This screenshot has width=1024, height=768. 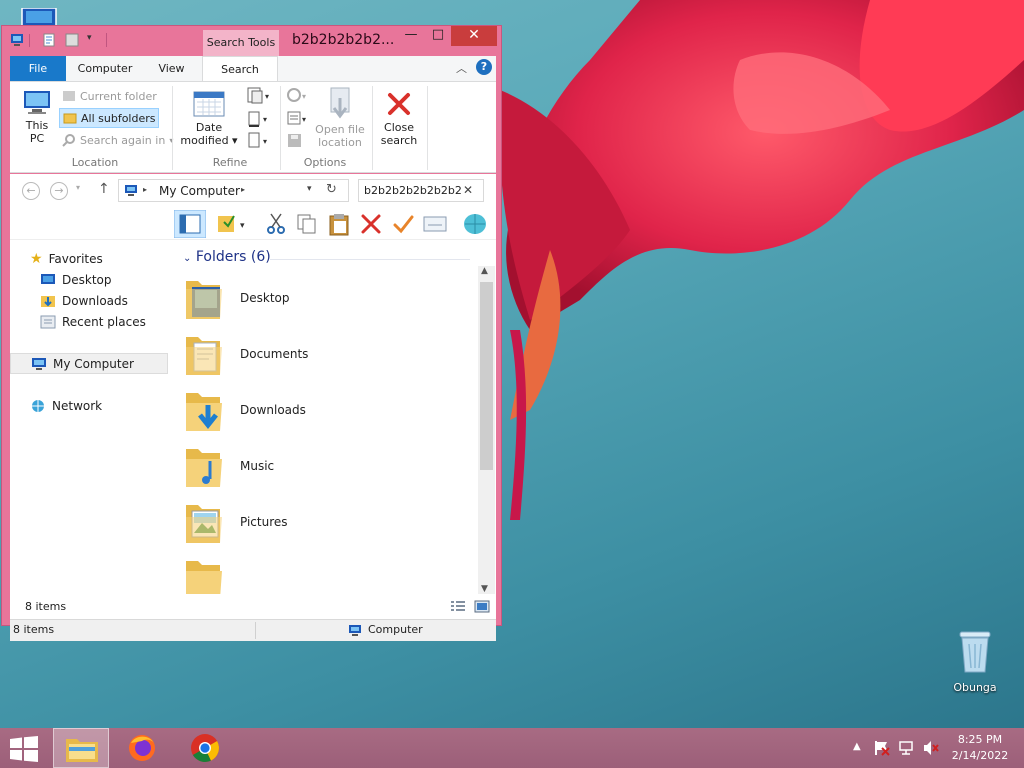 What do you see at coordinates (340, 129) in the screenshot?
I see `open-file-location-label-line1: Open file` at bounding box center [340, 129].